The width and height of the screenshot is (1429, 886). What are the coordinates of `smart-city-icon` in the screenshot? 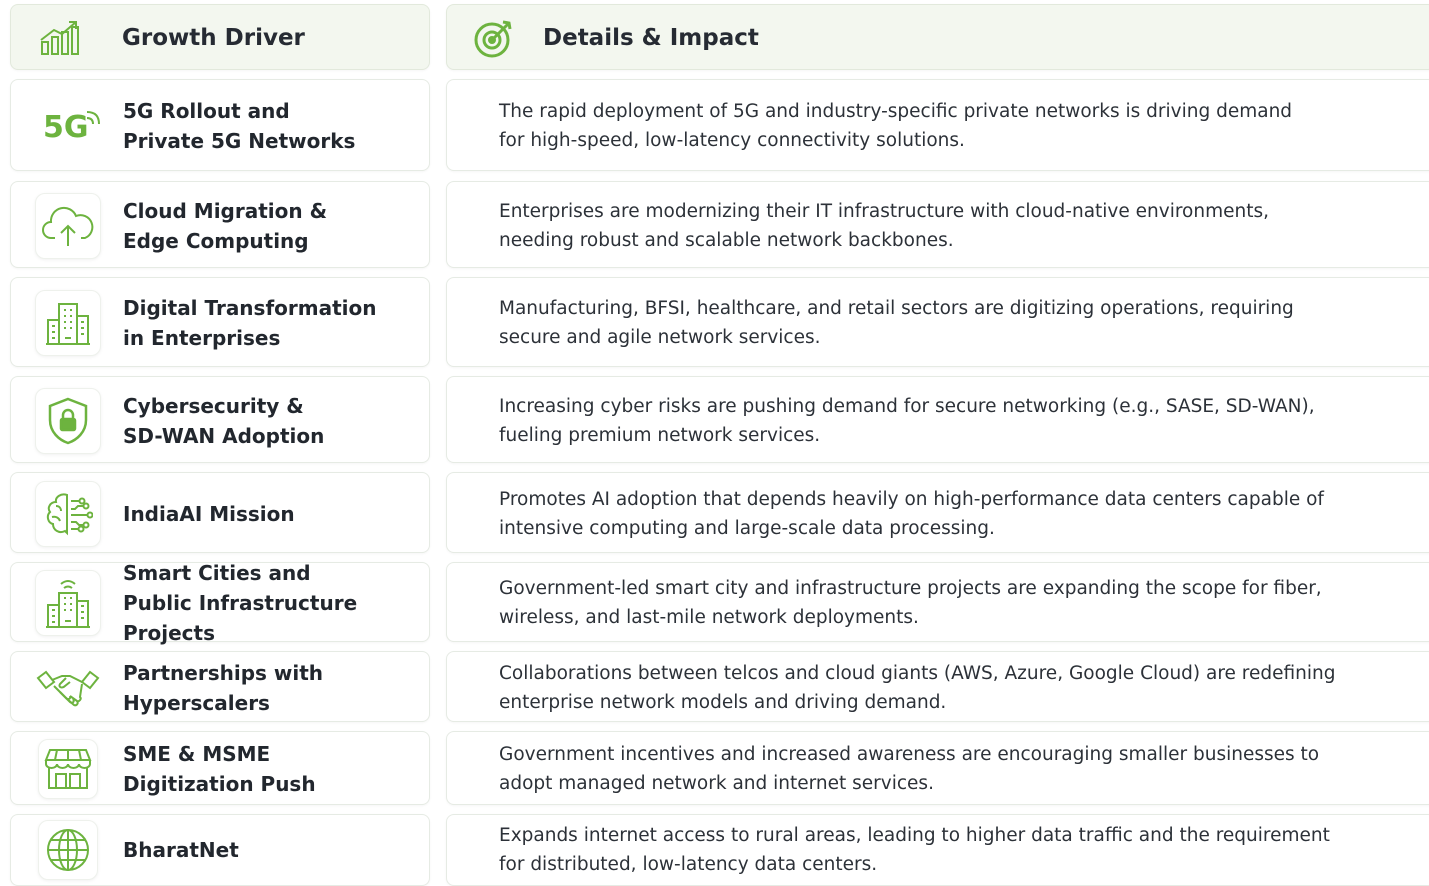 It's located at (68, 603).